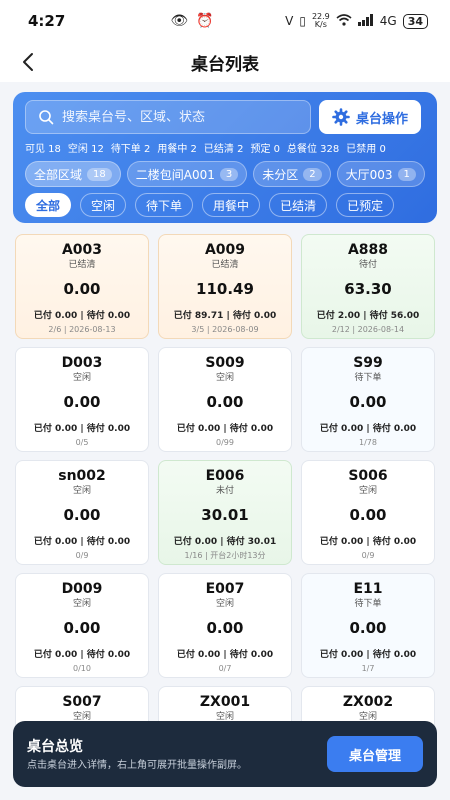 This screenshot has width=450, height=800. What do you see at coordinates (137, 765) in the screenshot?
I see `overview-description: 点击桌台进入详情，右上角可展开批量操作副屏。` at bounding box center [137, 765].